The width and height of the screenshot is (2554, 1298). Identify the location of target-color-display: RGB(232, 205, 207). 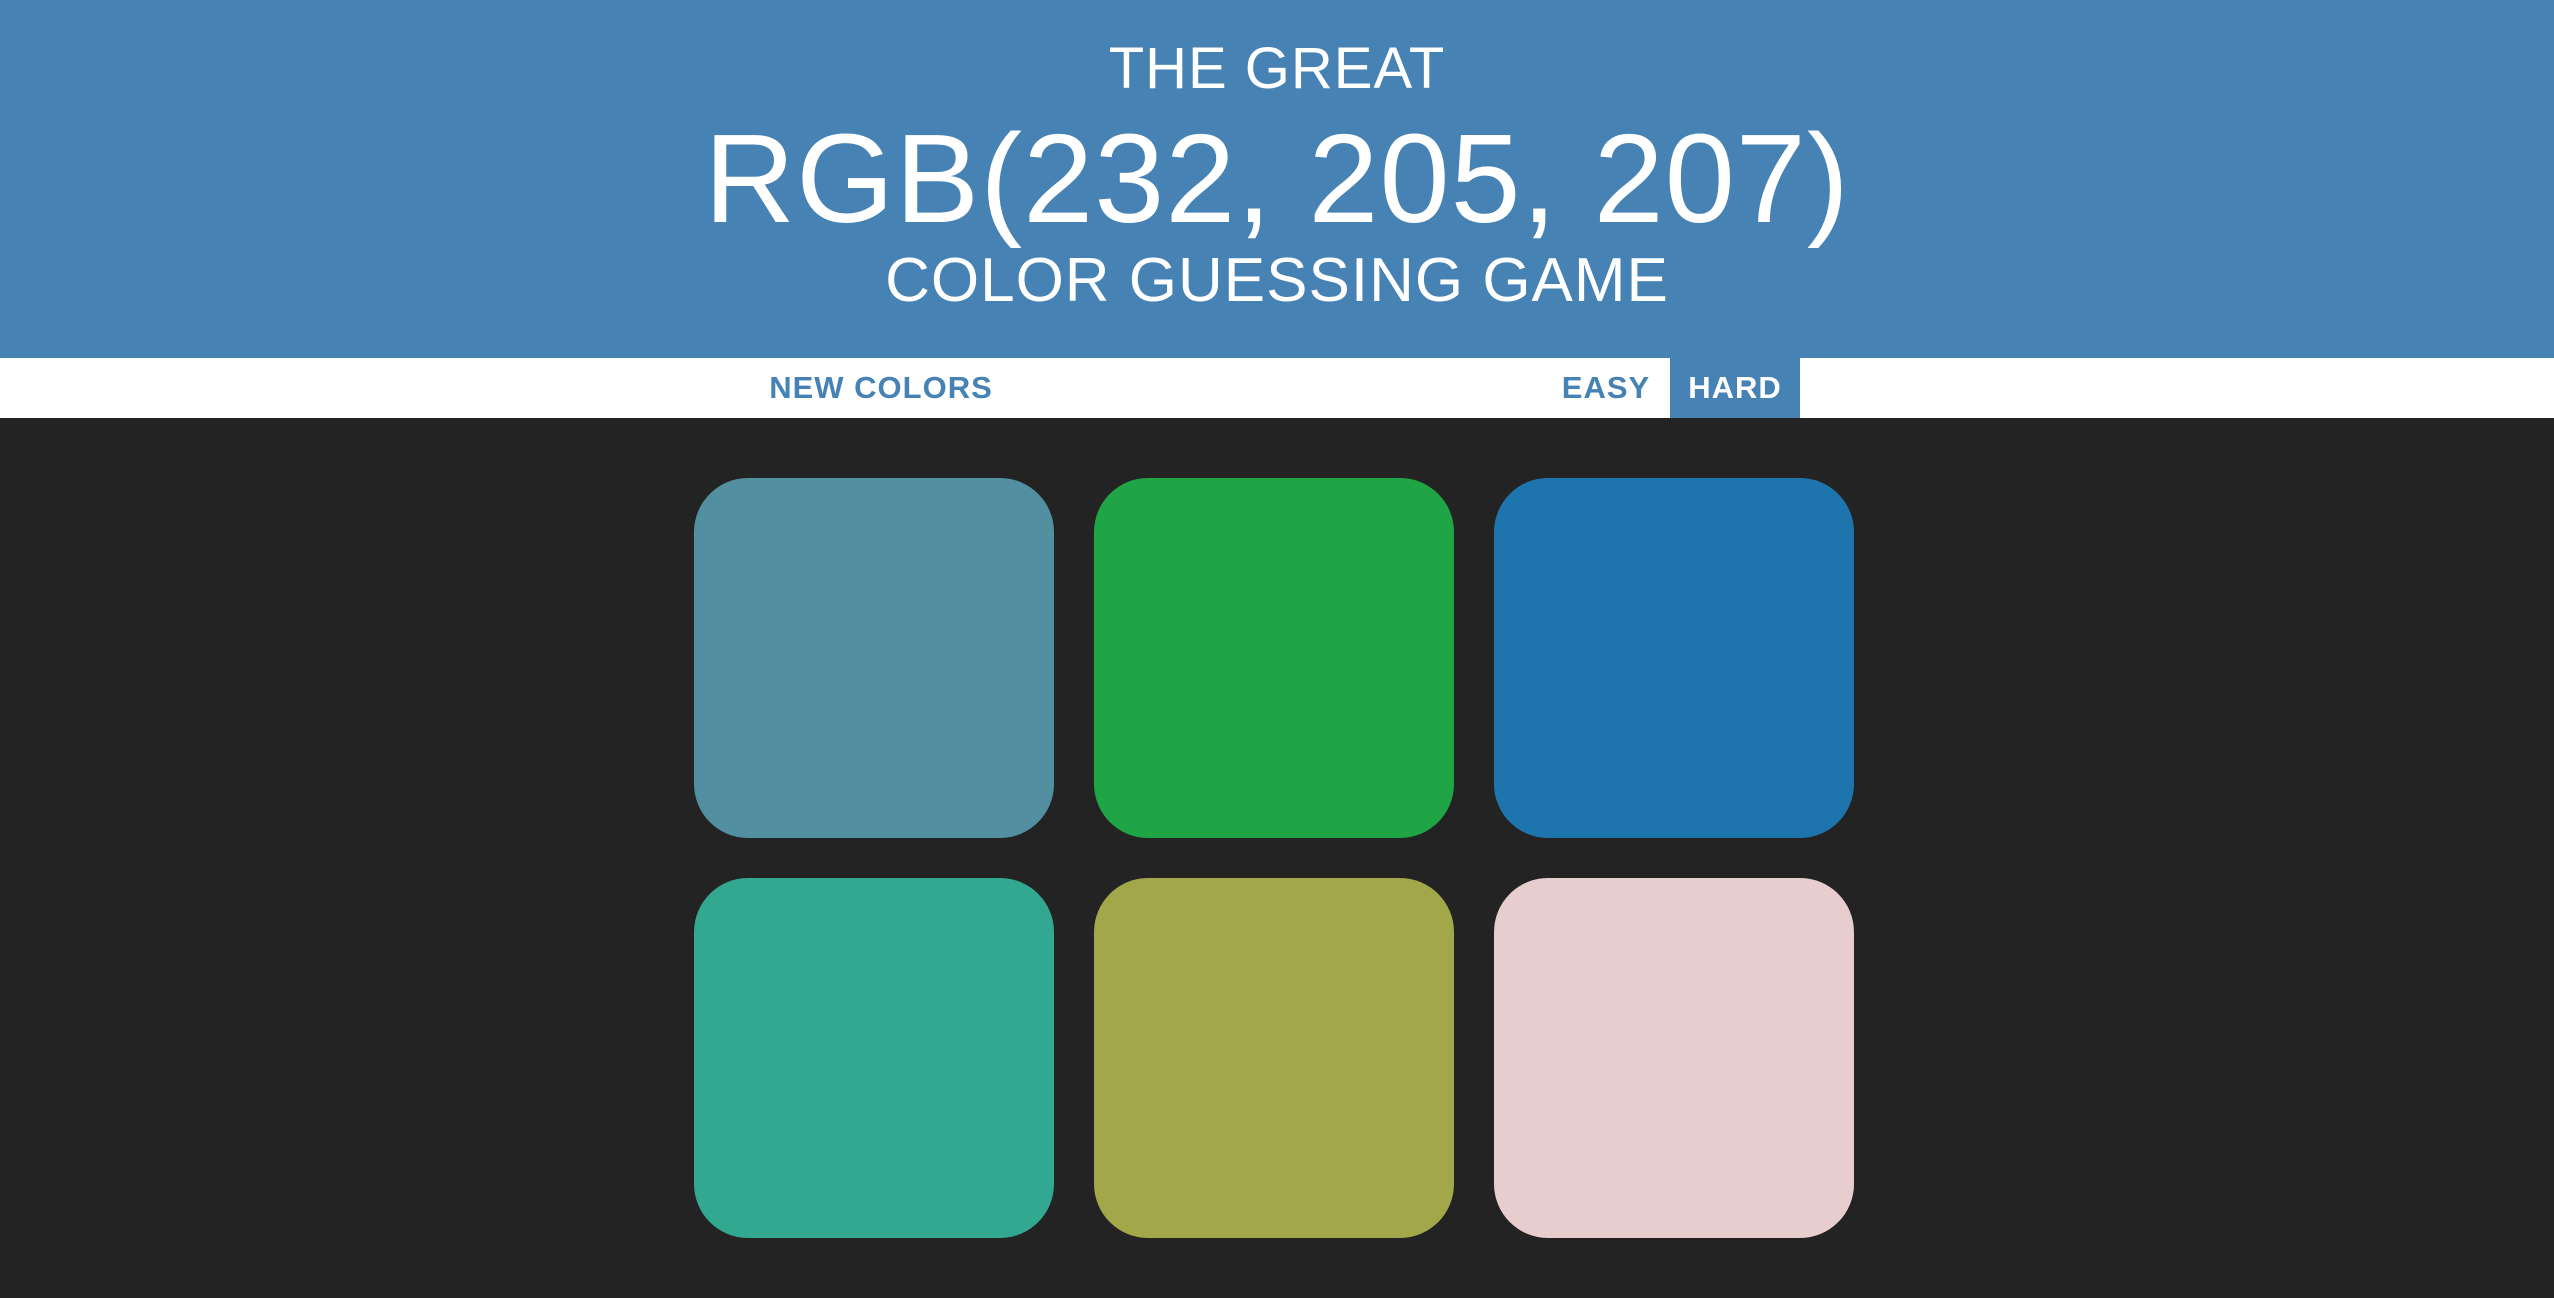
(1277, 178).